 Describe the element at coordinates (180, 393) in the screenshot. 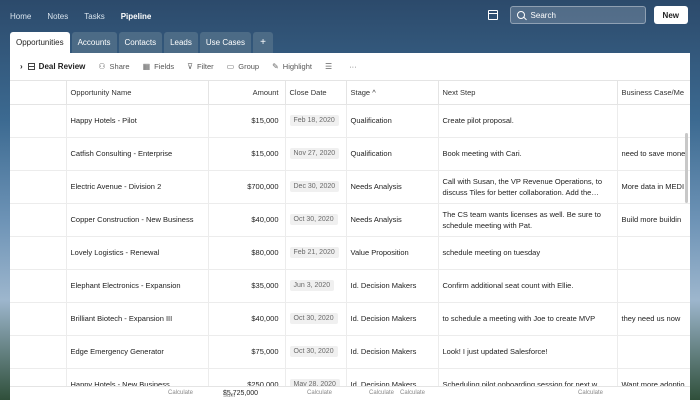

I see `calculate-name: Calculate` at that location.